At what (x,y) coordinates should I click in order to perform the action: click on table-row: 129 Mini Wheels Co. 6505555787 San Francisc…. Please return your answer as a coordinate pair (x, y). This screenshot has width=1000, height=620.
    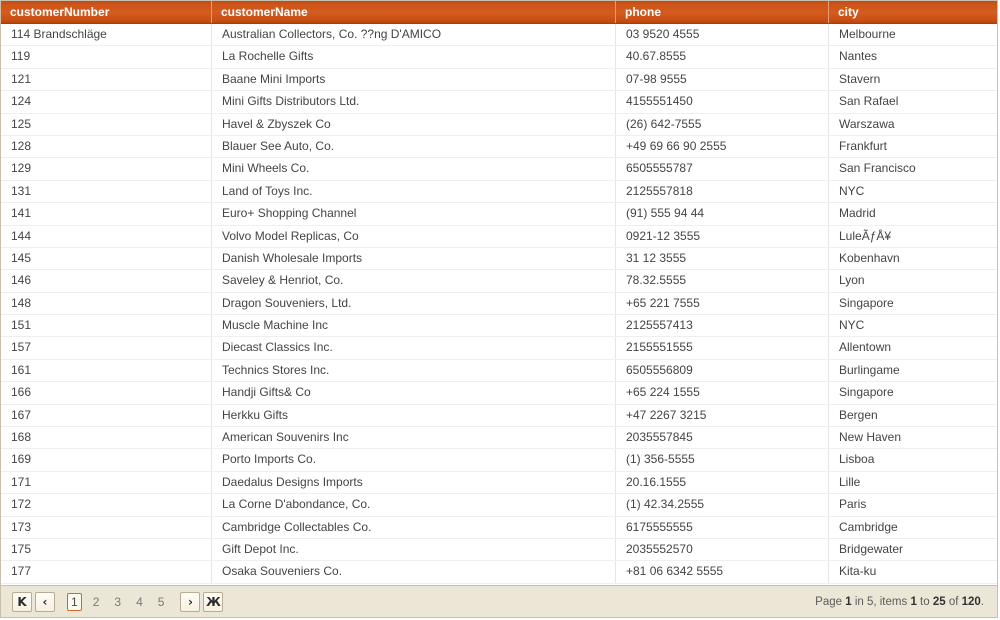
    Looking at the image, I should click on (499, 169).